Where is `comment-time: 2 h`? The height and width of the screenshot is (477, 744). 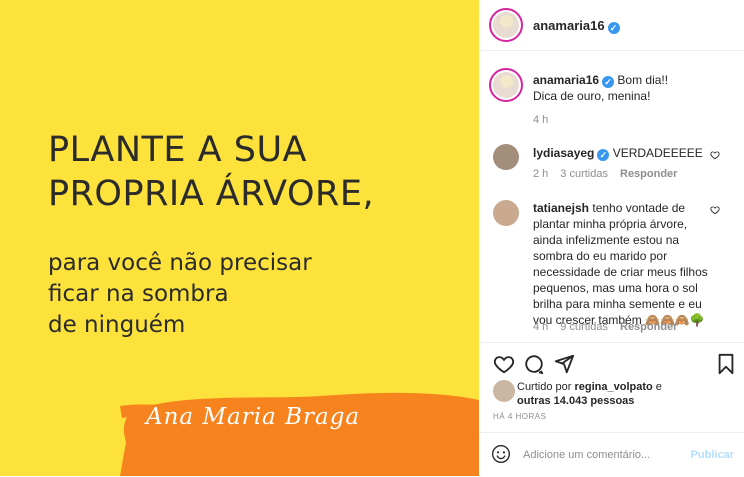 comment-time: 2 h is located at coordinates (541, 174).